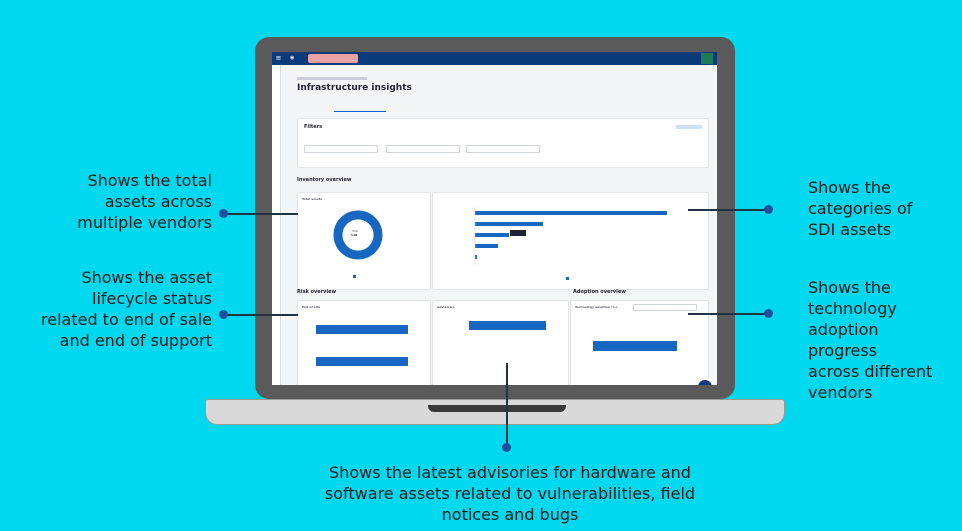 This screenshot has width=962, height=531. What do you see at coordinates (276, 225) in the screenshot?
I see `sidebar` at bounding box center [276, 225].